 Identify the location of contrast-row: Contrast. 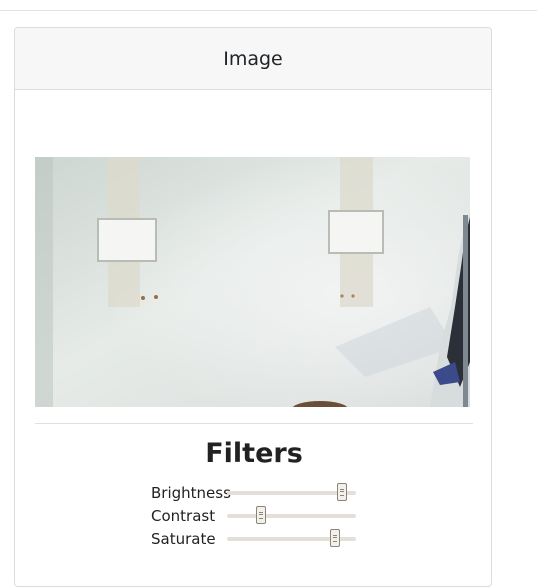
(261, 516).